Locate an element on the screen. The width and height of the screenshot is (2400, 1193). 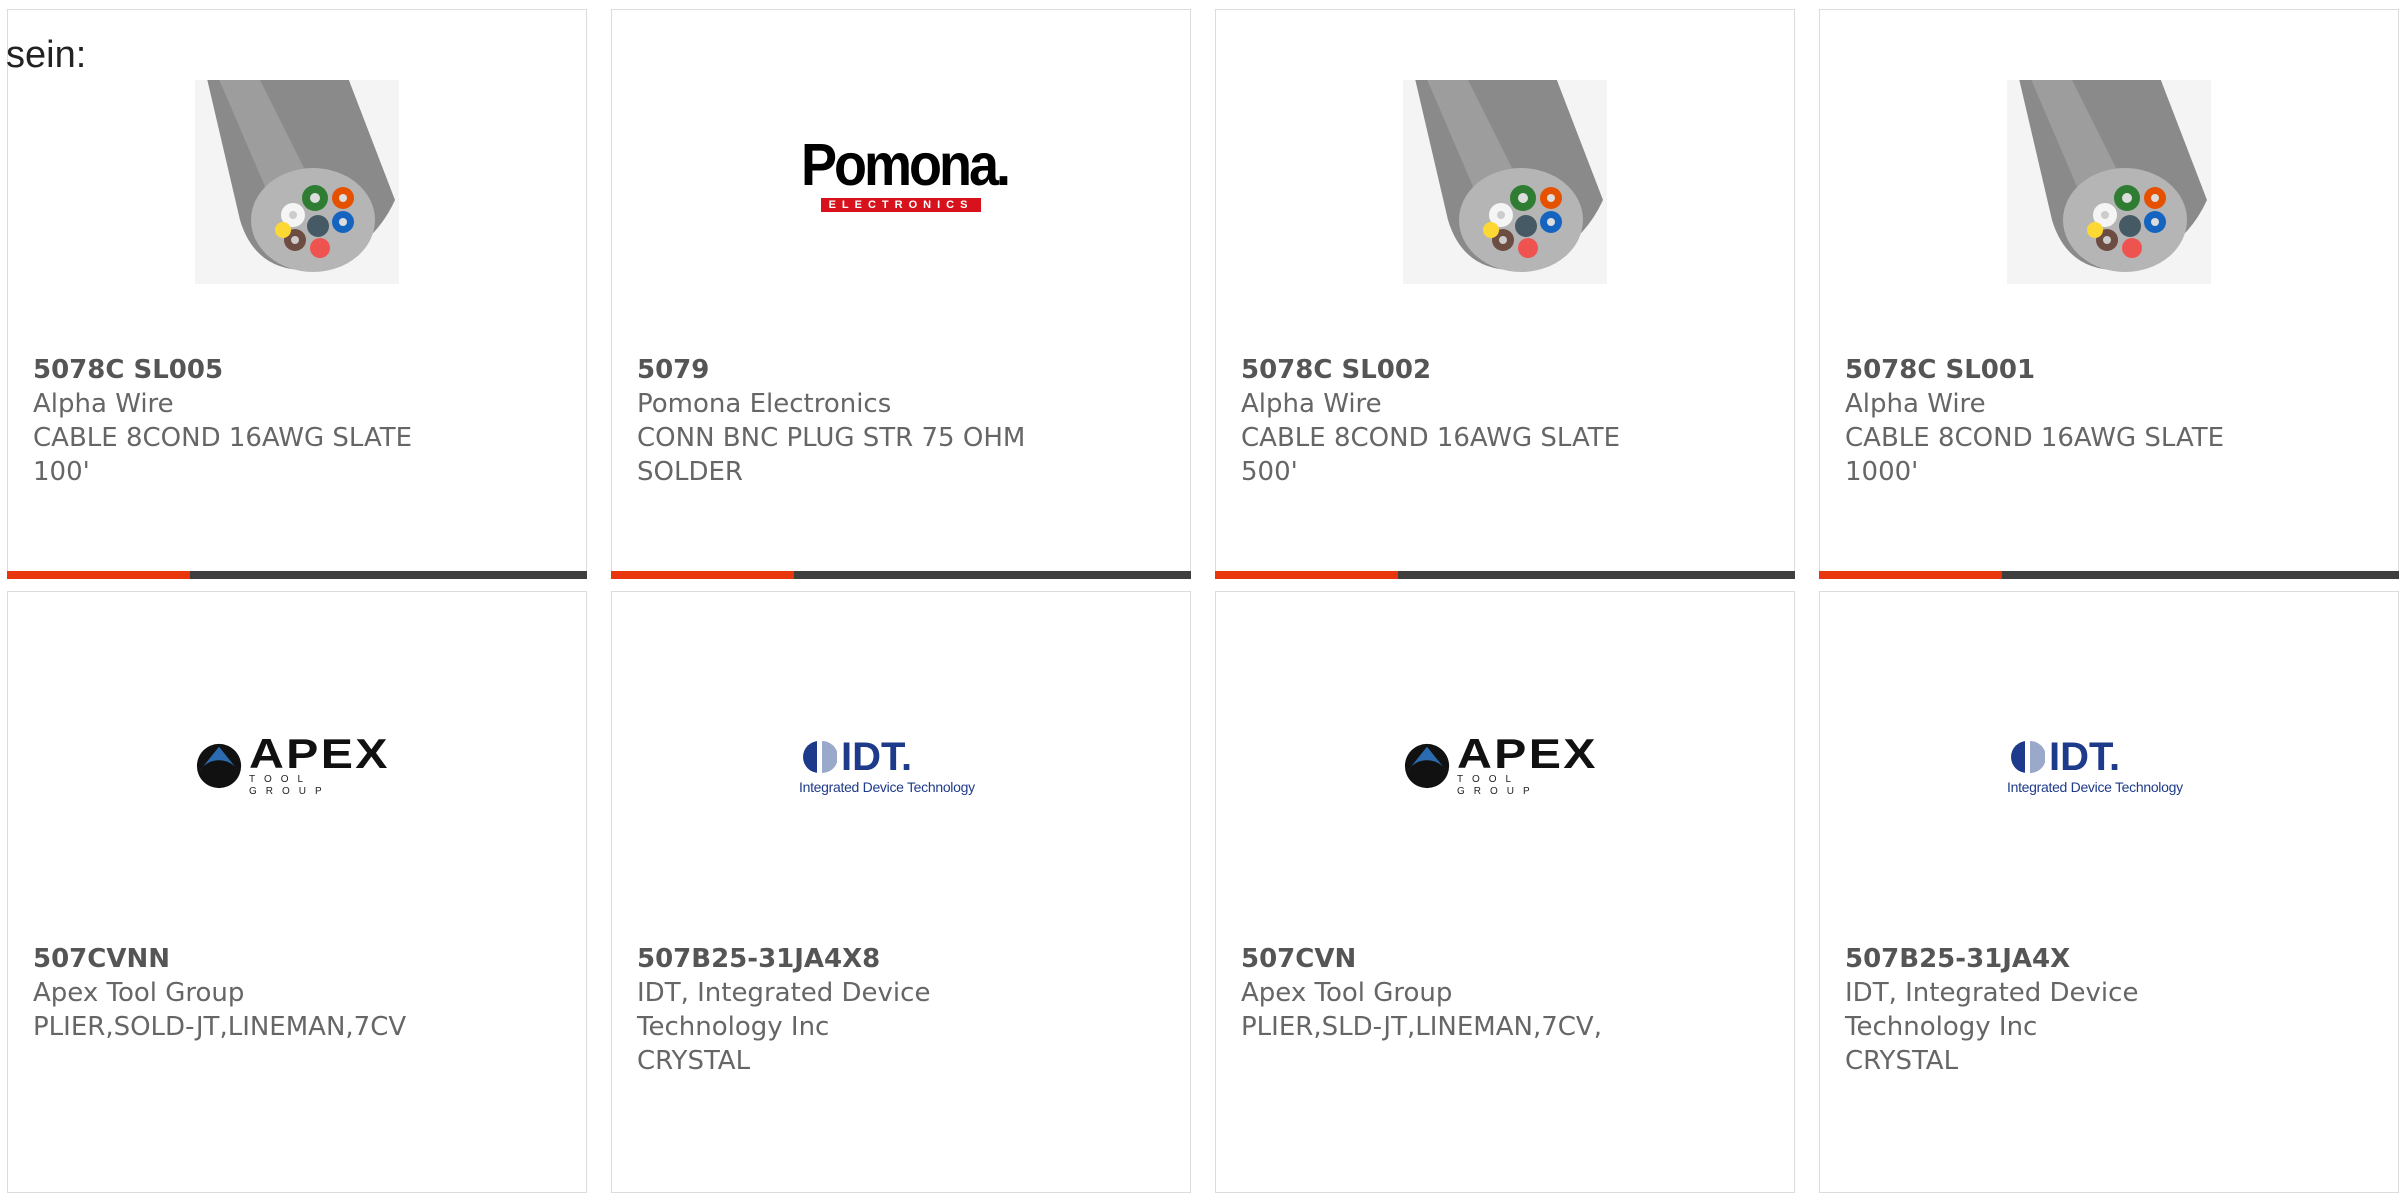
part-number: 5078C SL001 is located at coordinates (2111, 370).